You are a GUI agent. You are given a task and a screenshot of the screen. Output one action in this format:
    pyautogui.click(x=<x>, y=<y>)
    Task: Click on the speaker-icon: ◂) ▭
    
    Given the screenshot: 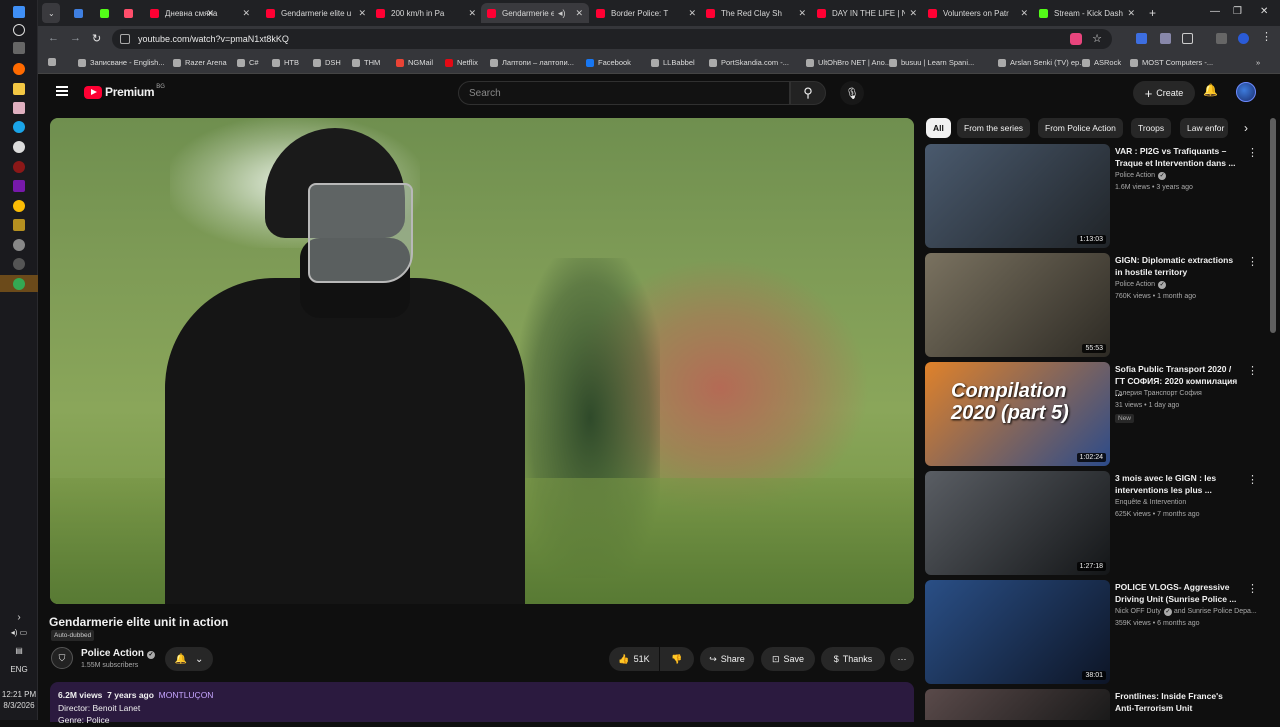 What is the action you would take?
    pyautogui.click(x=19, y=632)
    